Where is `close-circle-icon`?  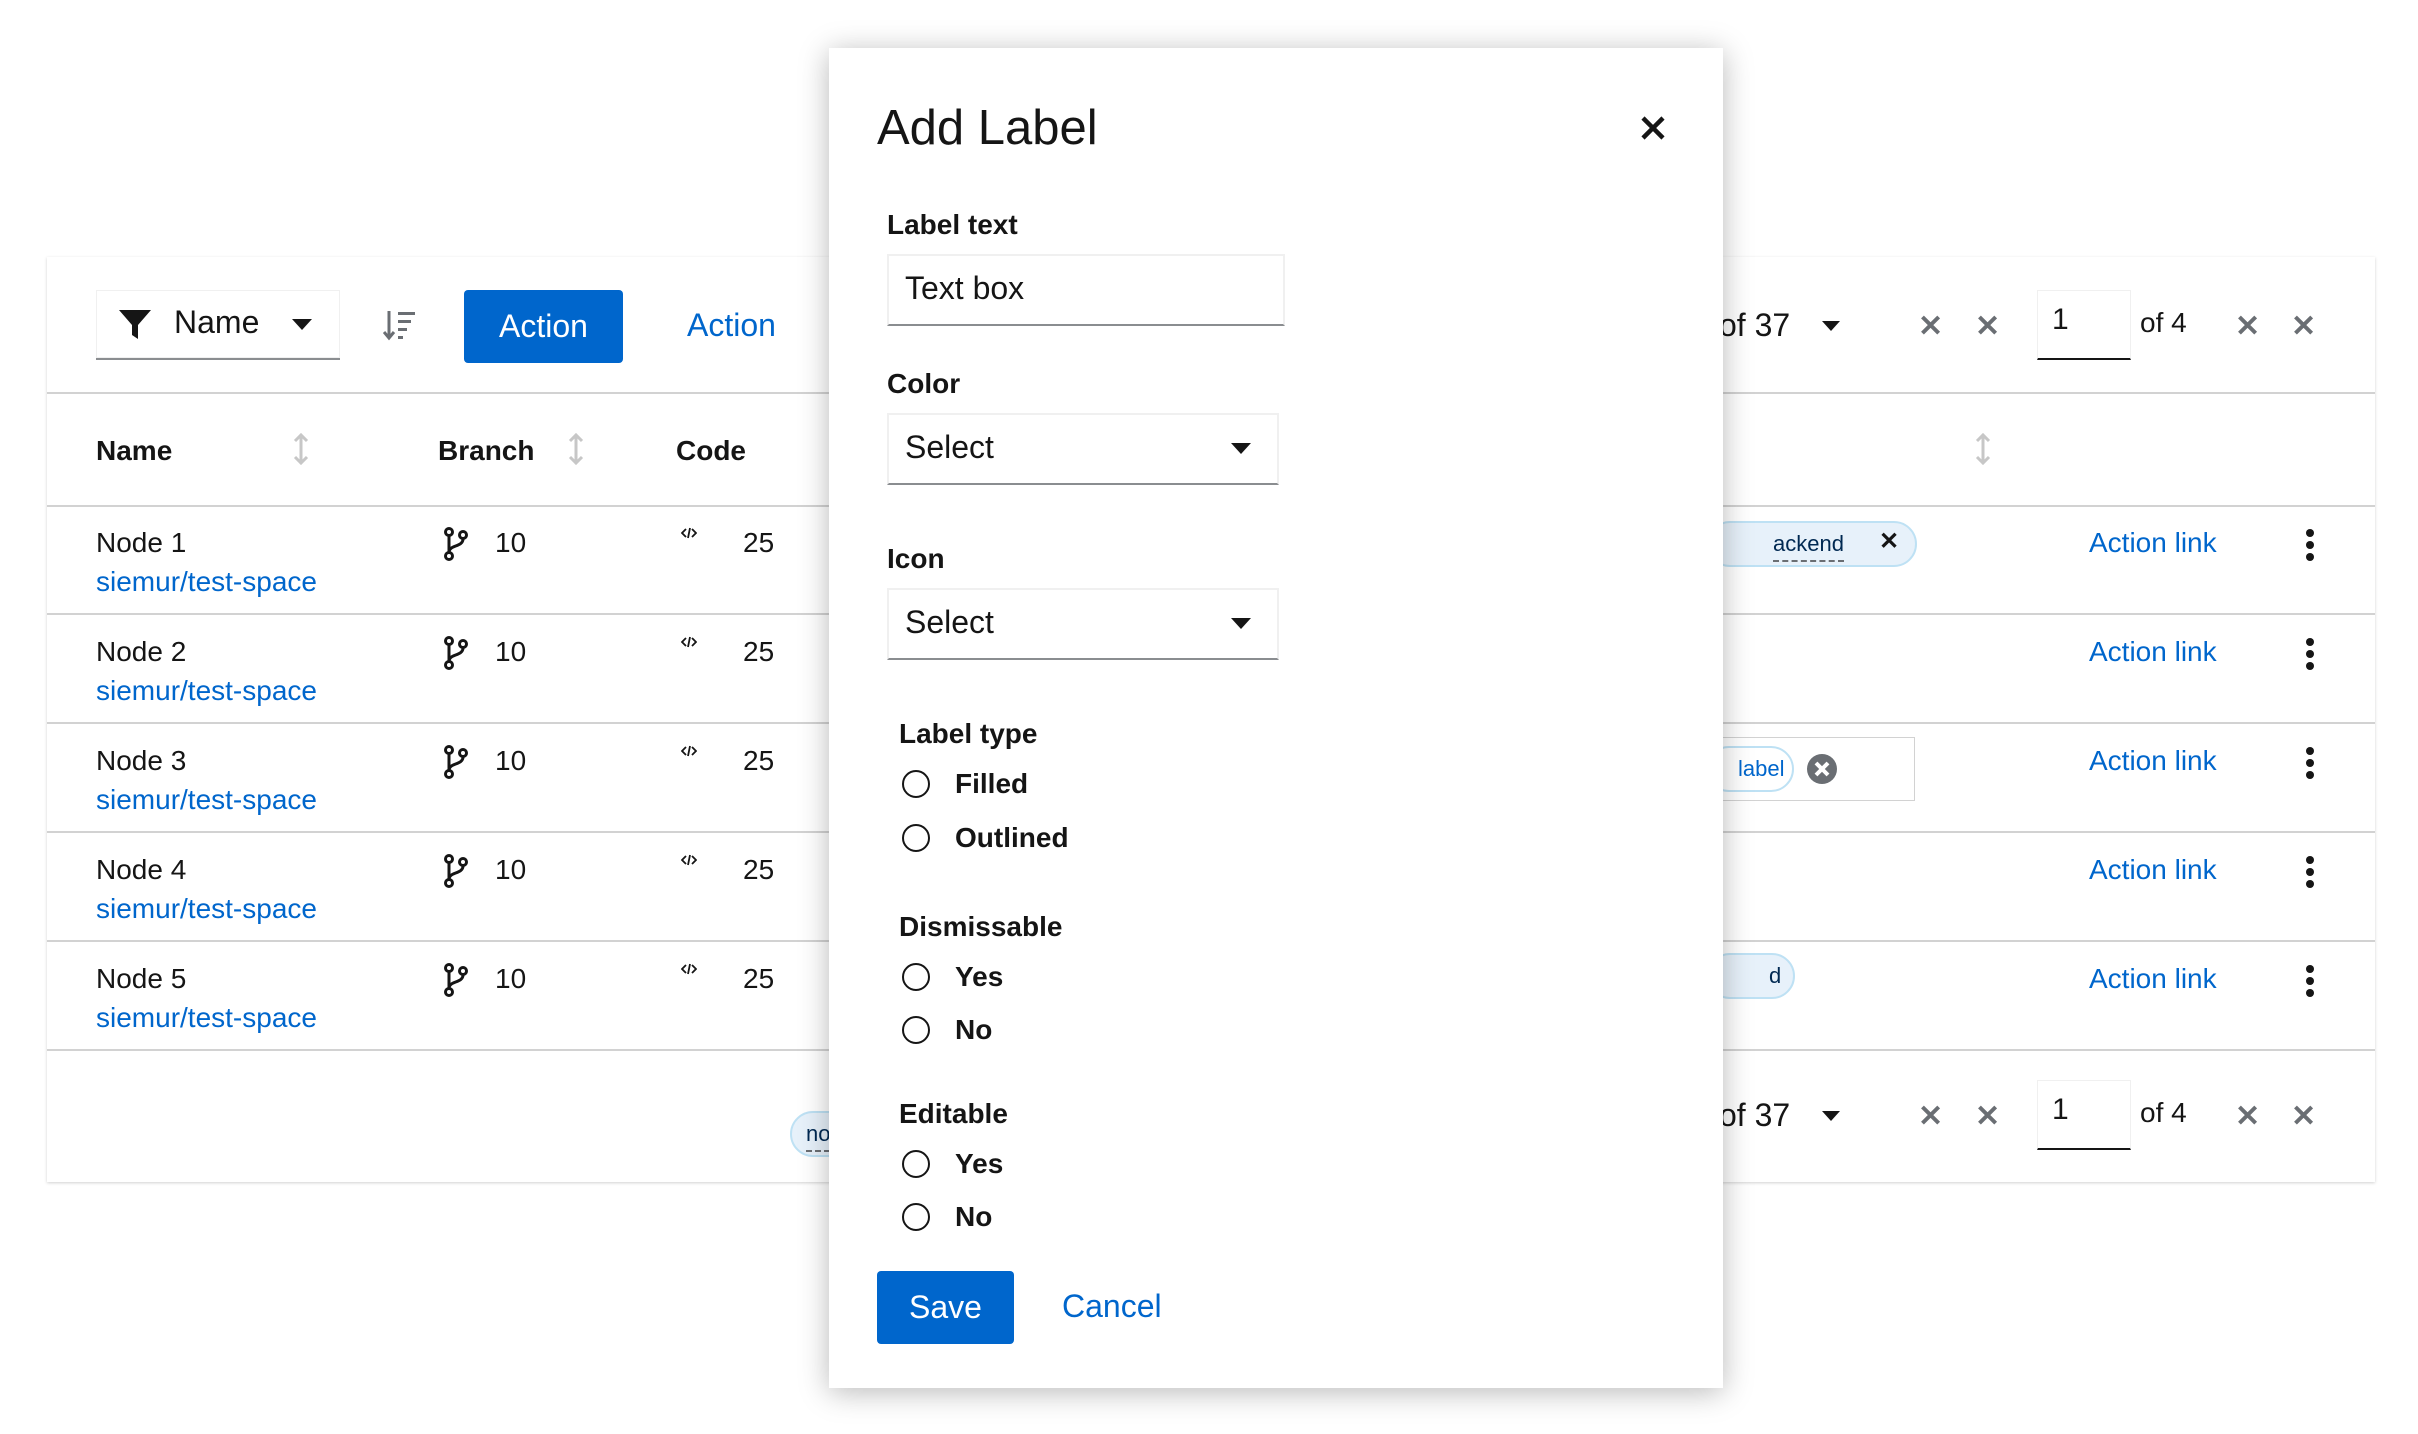 close-circle-icon is located at coordinates (1822, 769).